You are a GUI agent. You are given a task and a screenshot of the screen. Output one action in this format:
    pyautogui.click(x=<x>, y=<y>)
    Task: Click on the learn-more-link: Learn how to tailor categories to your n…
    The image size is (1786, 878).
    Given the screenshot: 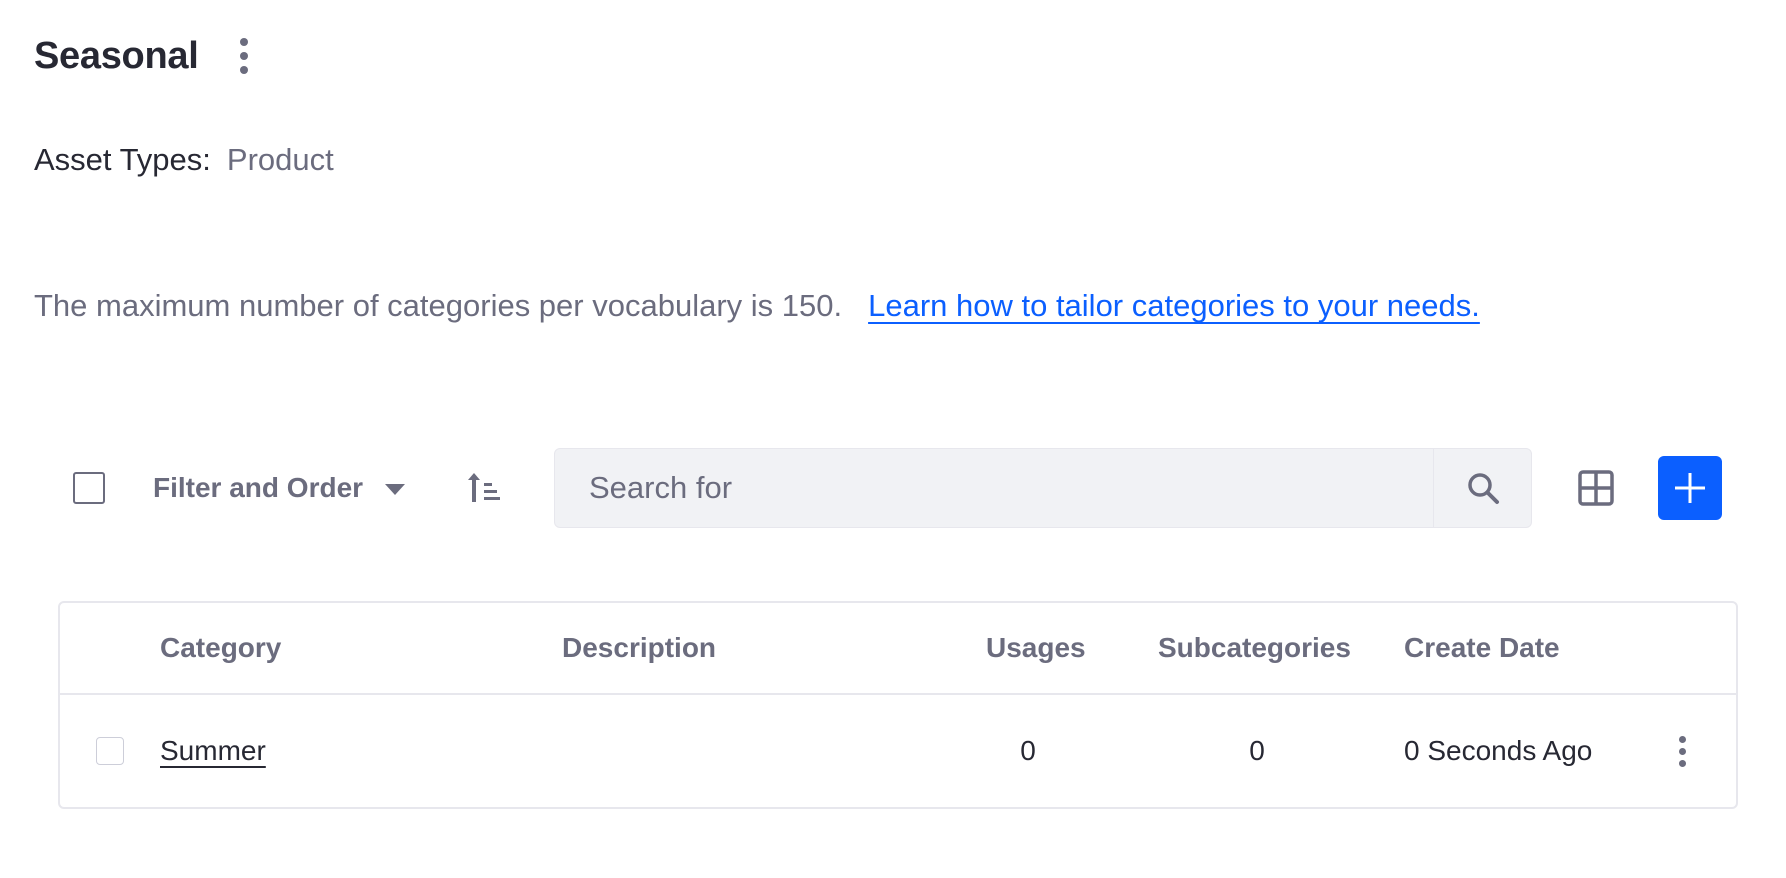 What is the action you would take?
    pyautogui.click(x=1174, y=306)
    